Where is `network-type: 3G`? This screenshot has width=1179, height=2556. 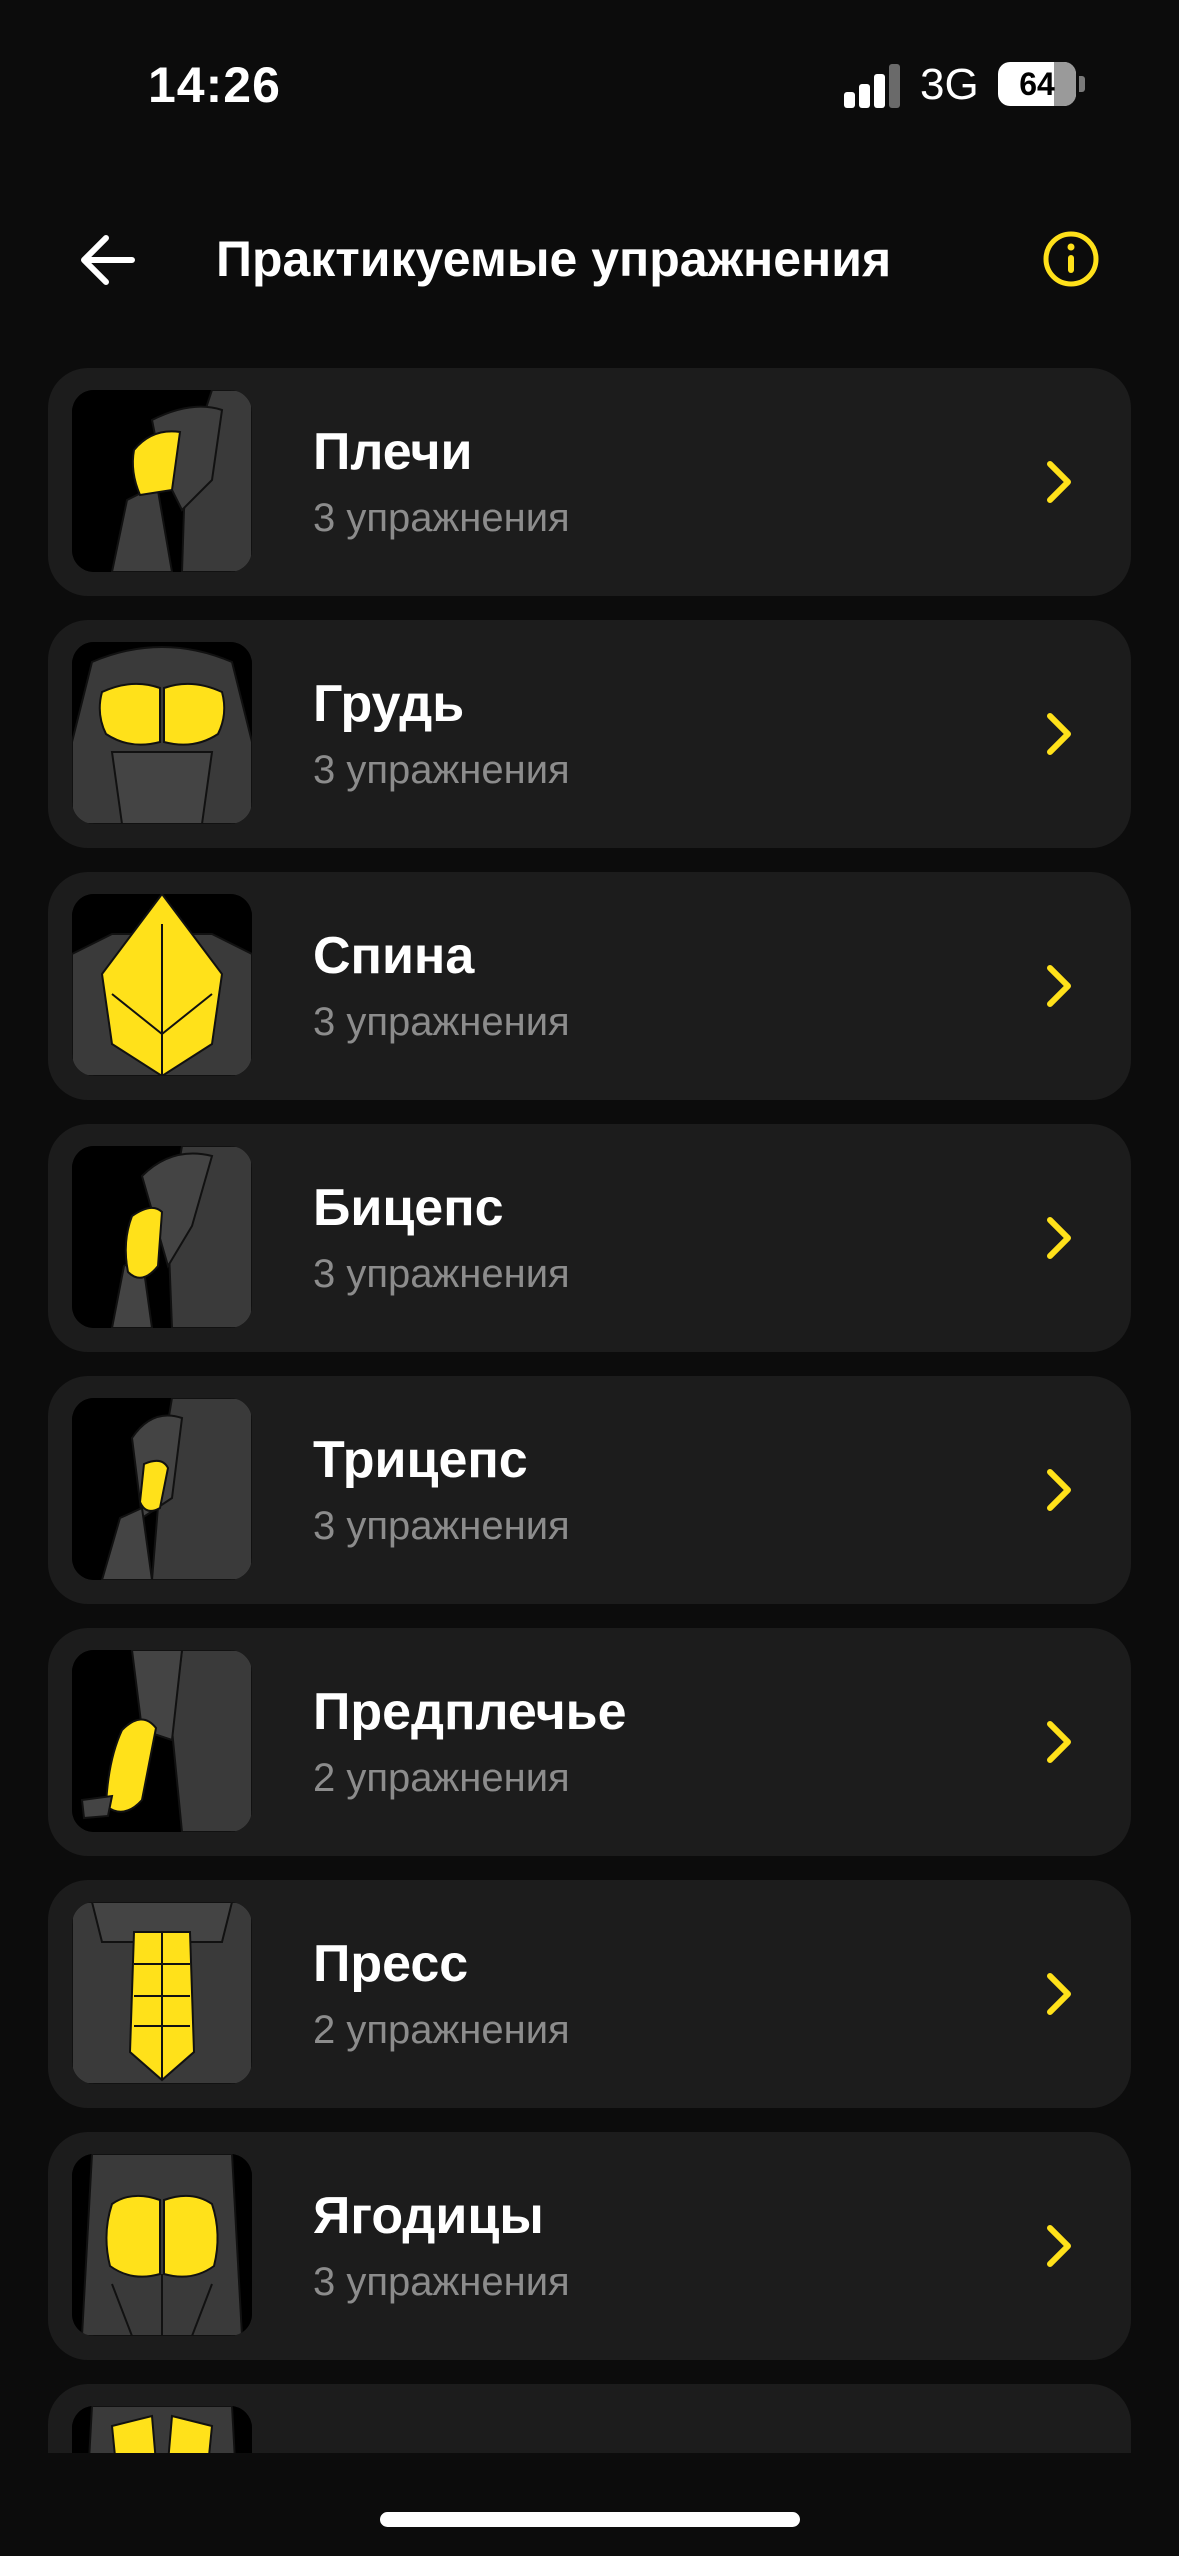
network-type: 3G is located at coordinates (949, 84).